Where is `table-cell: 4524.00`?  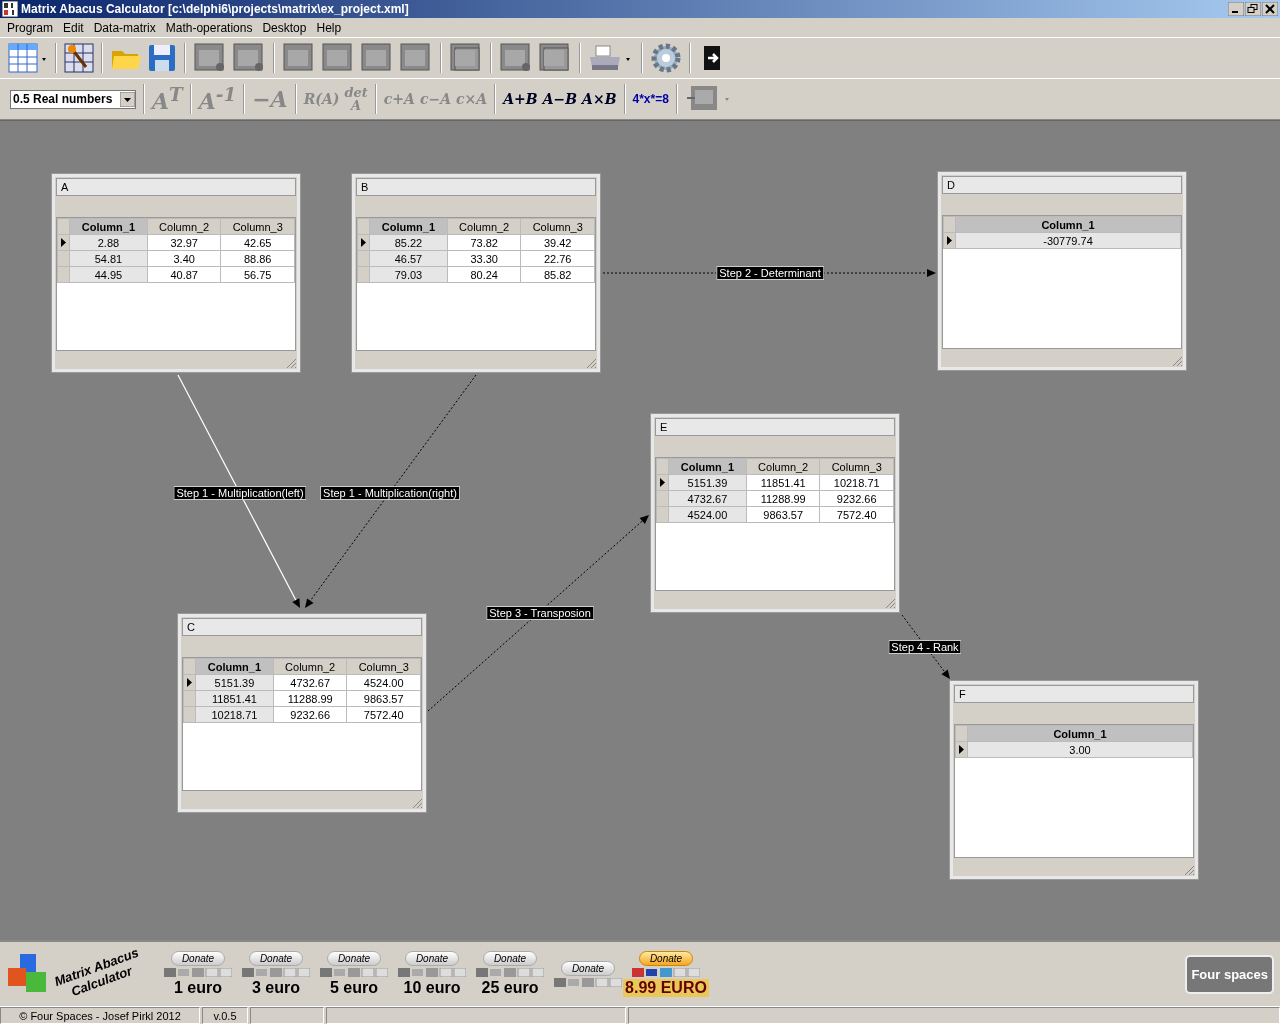 table-cell: 4524.00 is located at coordinates (383, 682).